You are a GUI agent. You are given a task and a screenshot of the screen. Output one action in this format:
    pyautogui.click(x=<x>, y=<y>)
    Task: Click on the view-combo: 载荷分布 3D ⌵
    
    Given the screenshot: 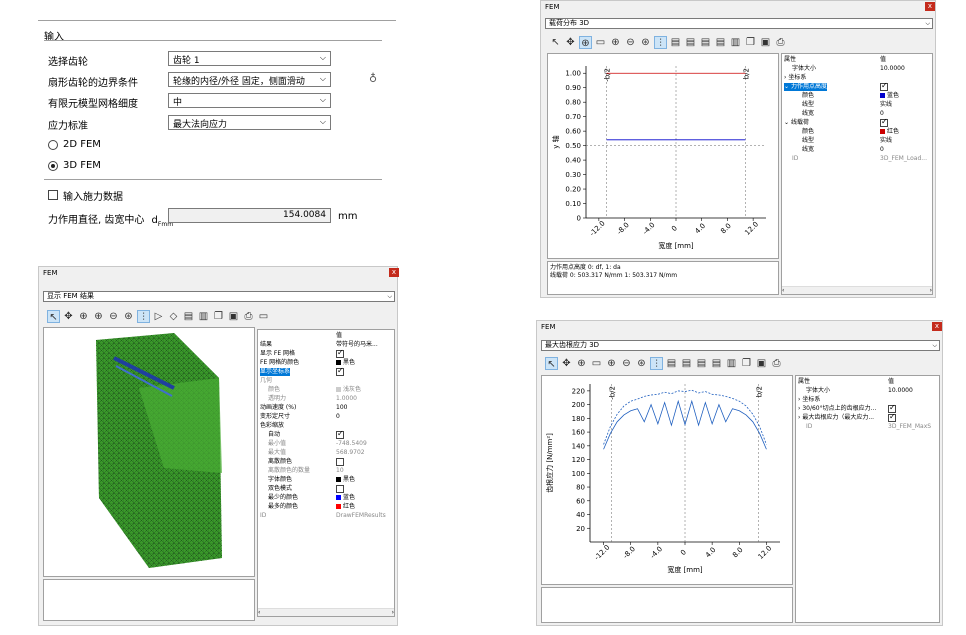 What is the action you would take?
    pyautogui.click(x=739, y=23)
    